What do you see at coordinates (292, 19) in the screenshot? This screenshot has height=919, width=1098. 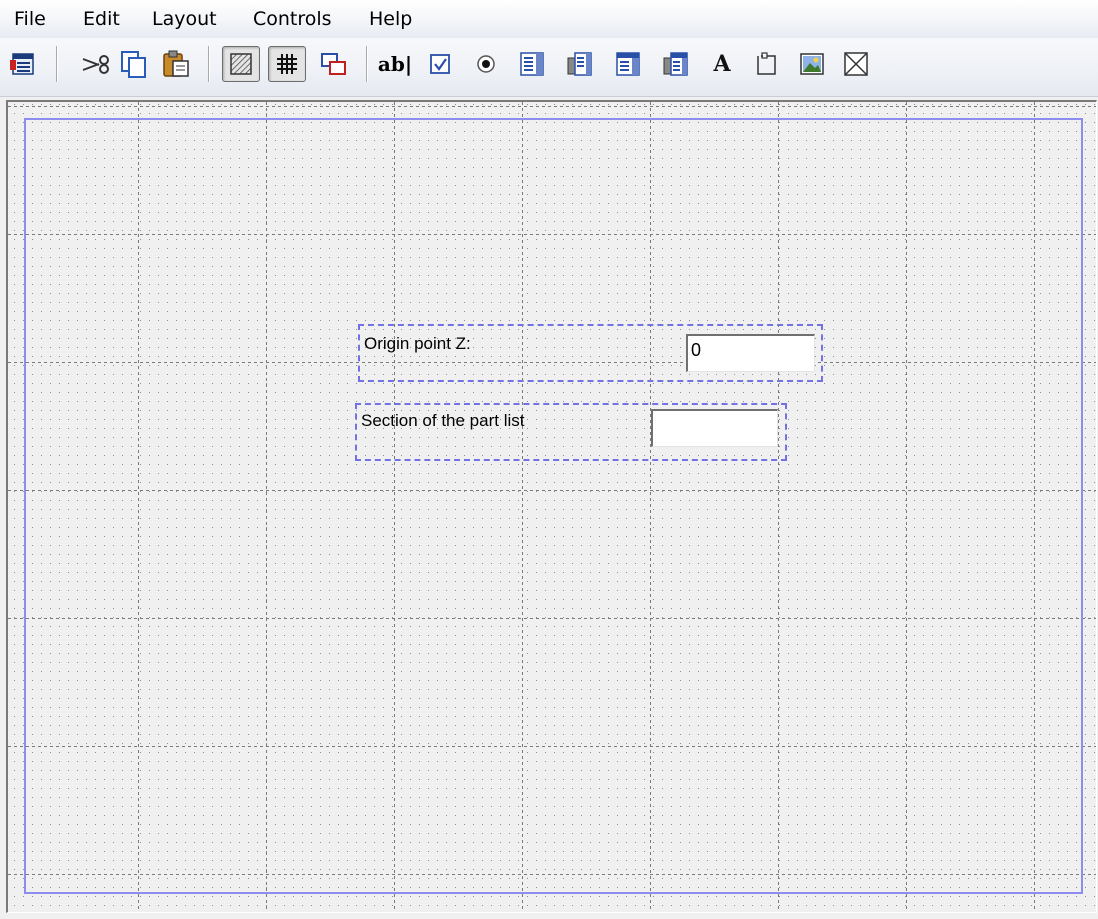 I see `menu-controls: Controls` at bounding box center [292, 19].